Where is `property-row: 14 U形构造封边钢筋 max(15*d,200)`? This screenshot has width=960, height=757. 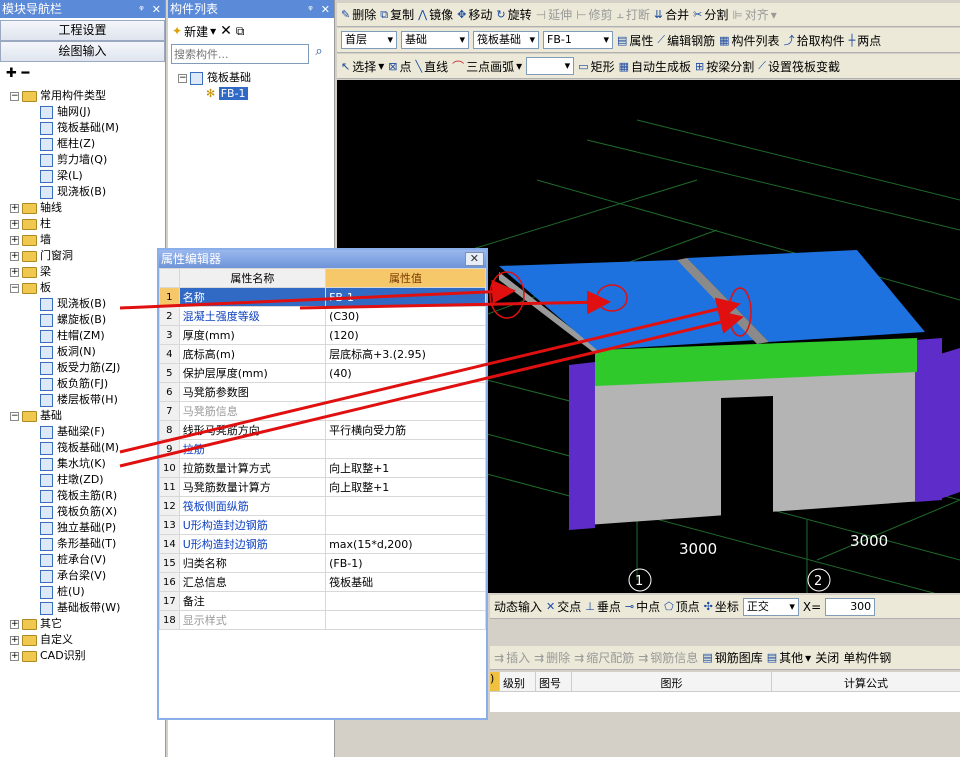 property-row: 14 U形构造封边钢筋 max(15*d,200) is located at coordinates (322, 544).